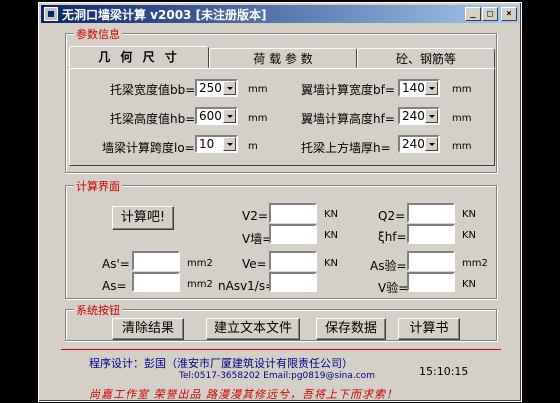  What do you see at coordinates (331, 263) in the screenshot?
I see `ve-unit: KN` at bounding box center [331, 263].